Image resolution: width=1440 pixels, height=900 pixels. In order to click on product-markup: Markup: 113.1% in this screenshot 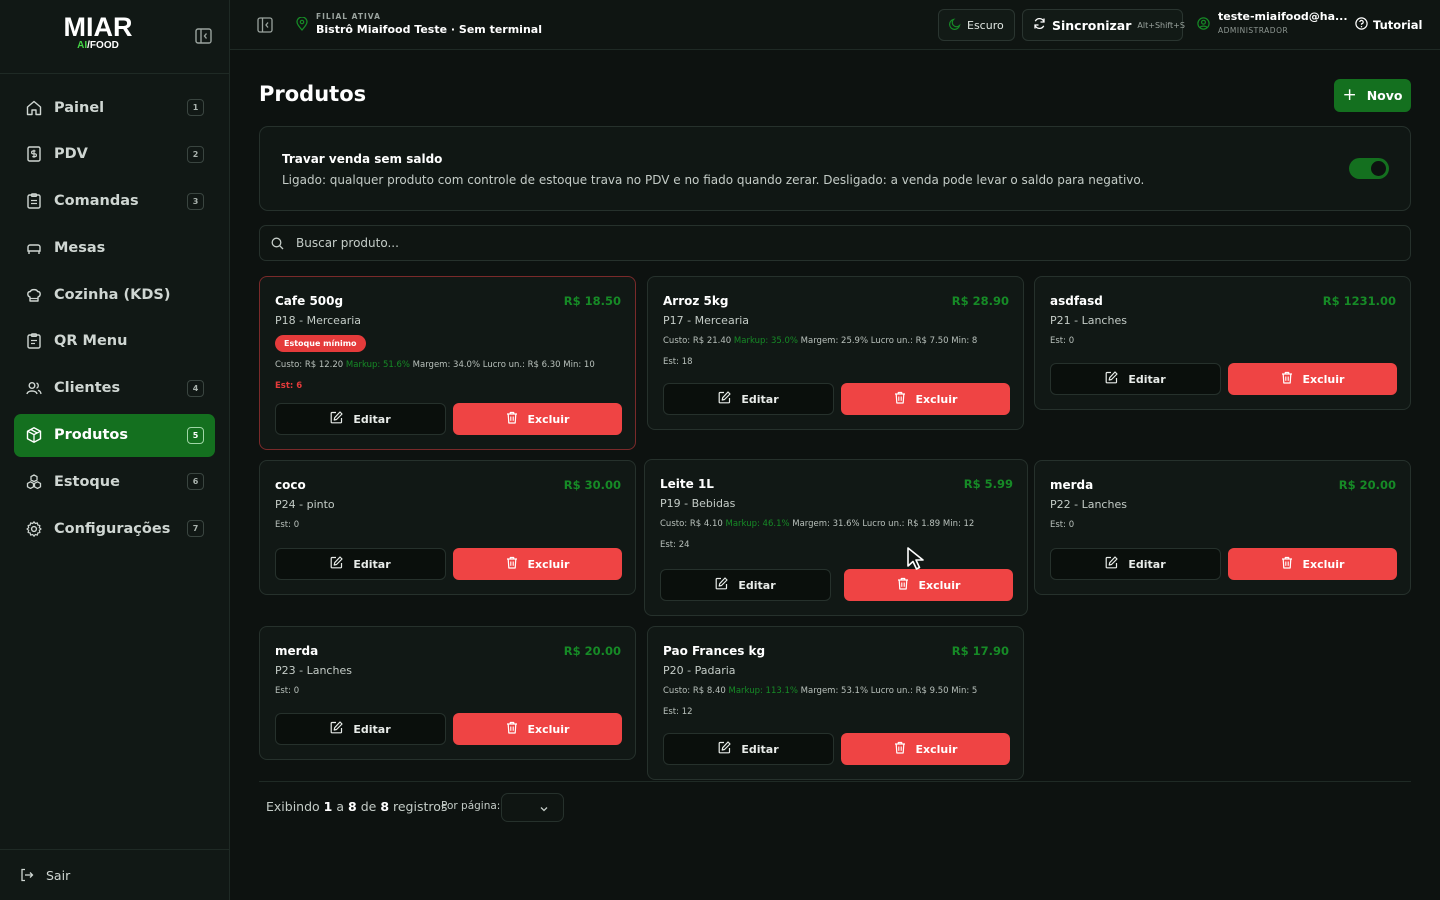, I will do `click(763, 691)`.